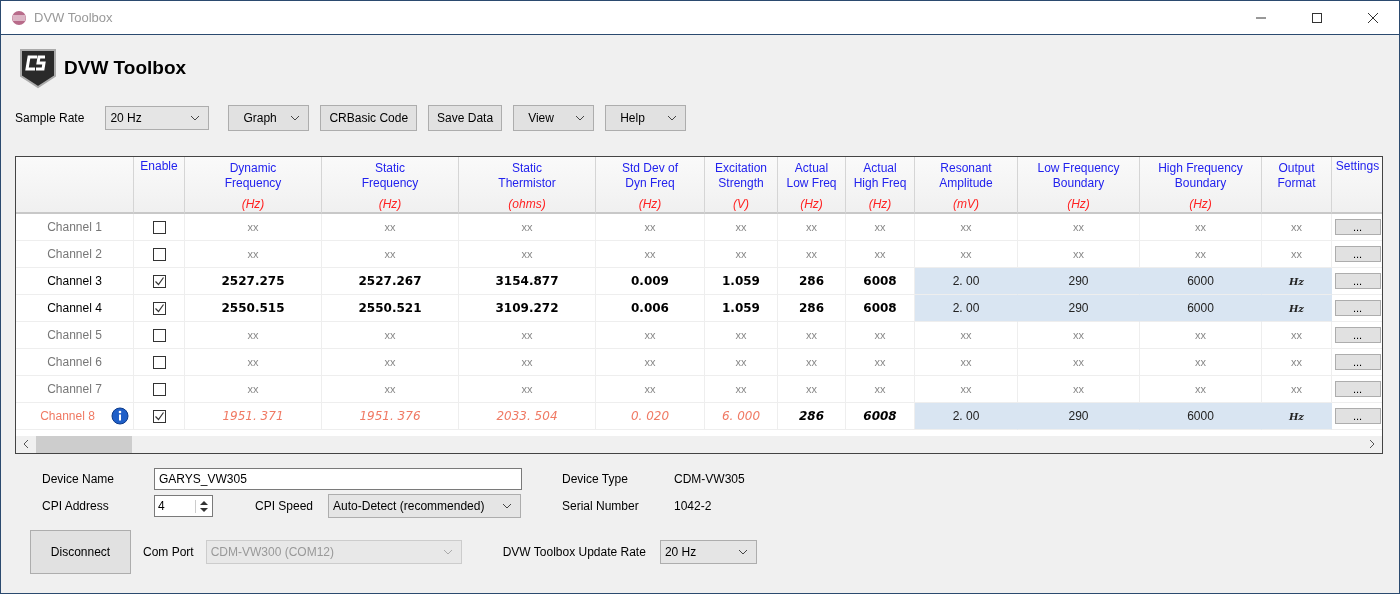 This screenshot has width=1400, height=594. I want to click on toolbar-button: Save Data, so click(465, 118).